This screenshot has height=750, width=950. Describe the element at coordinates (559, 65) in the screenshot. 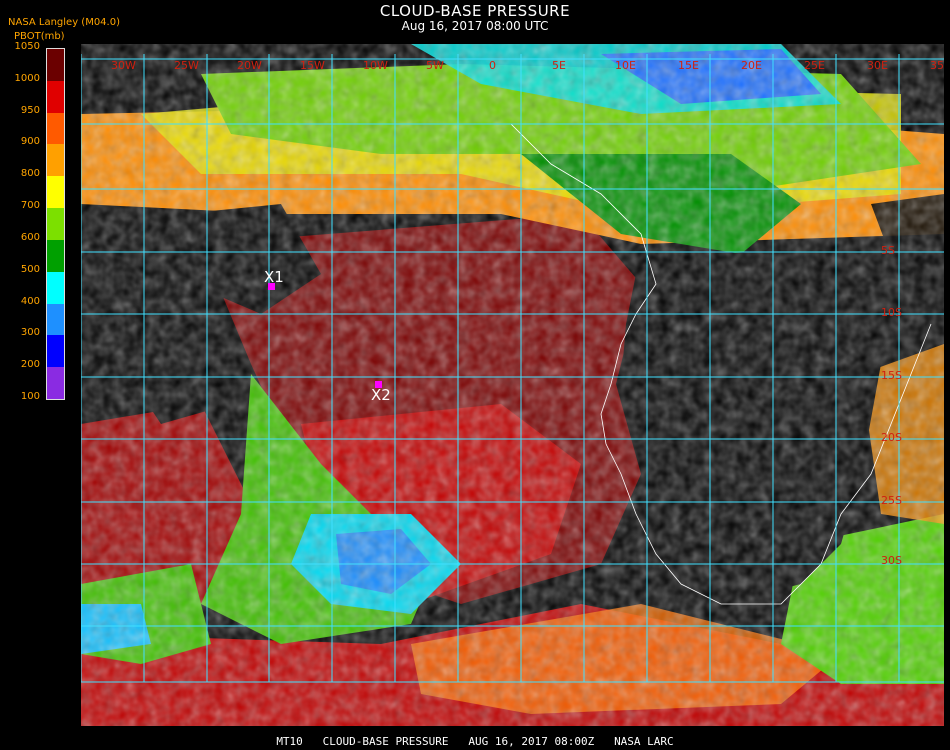

I see `lon-label: 5E` at that location.